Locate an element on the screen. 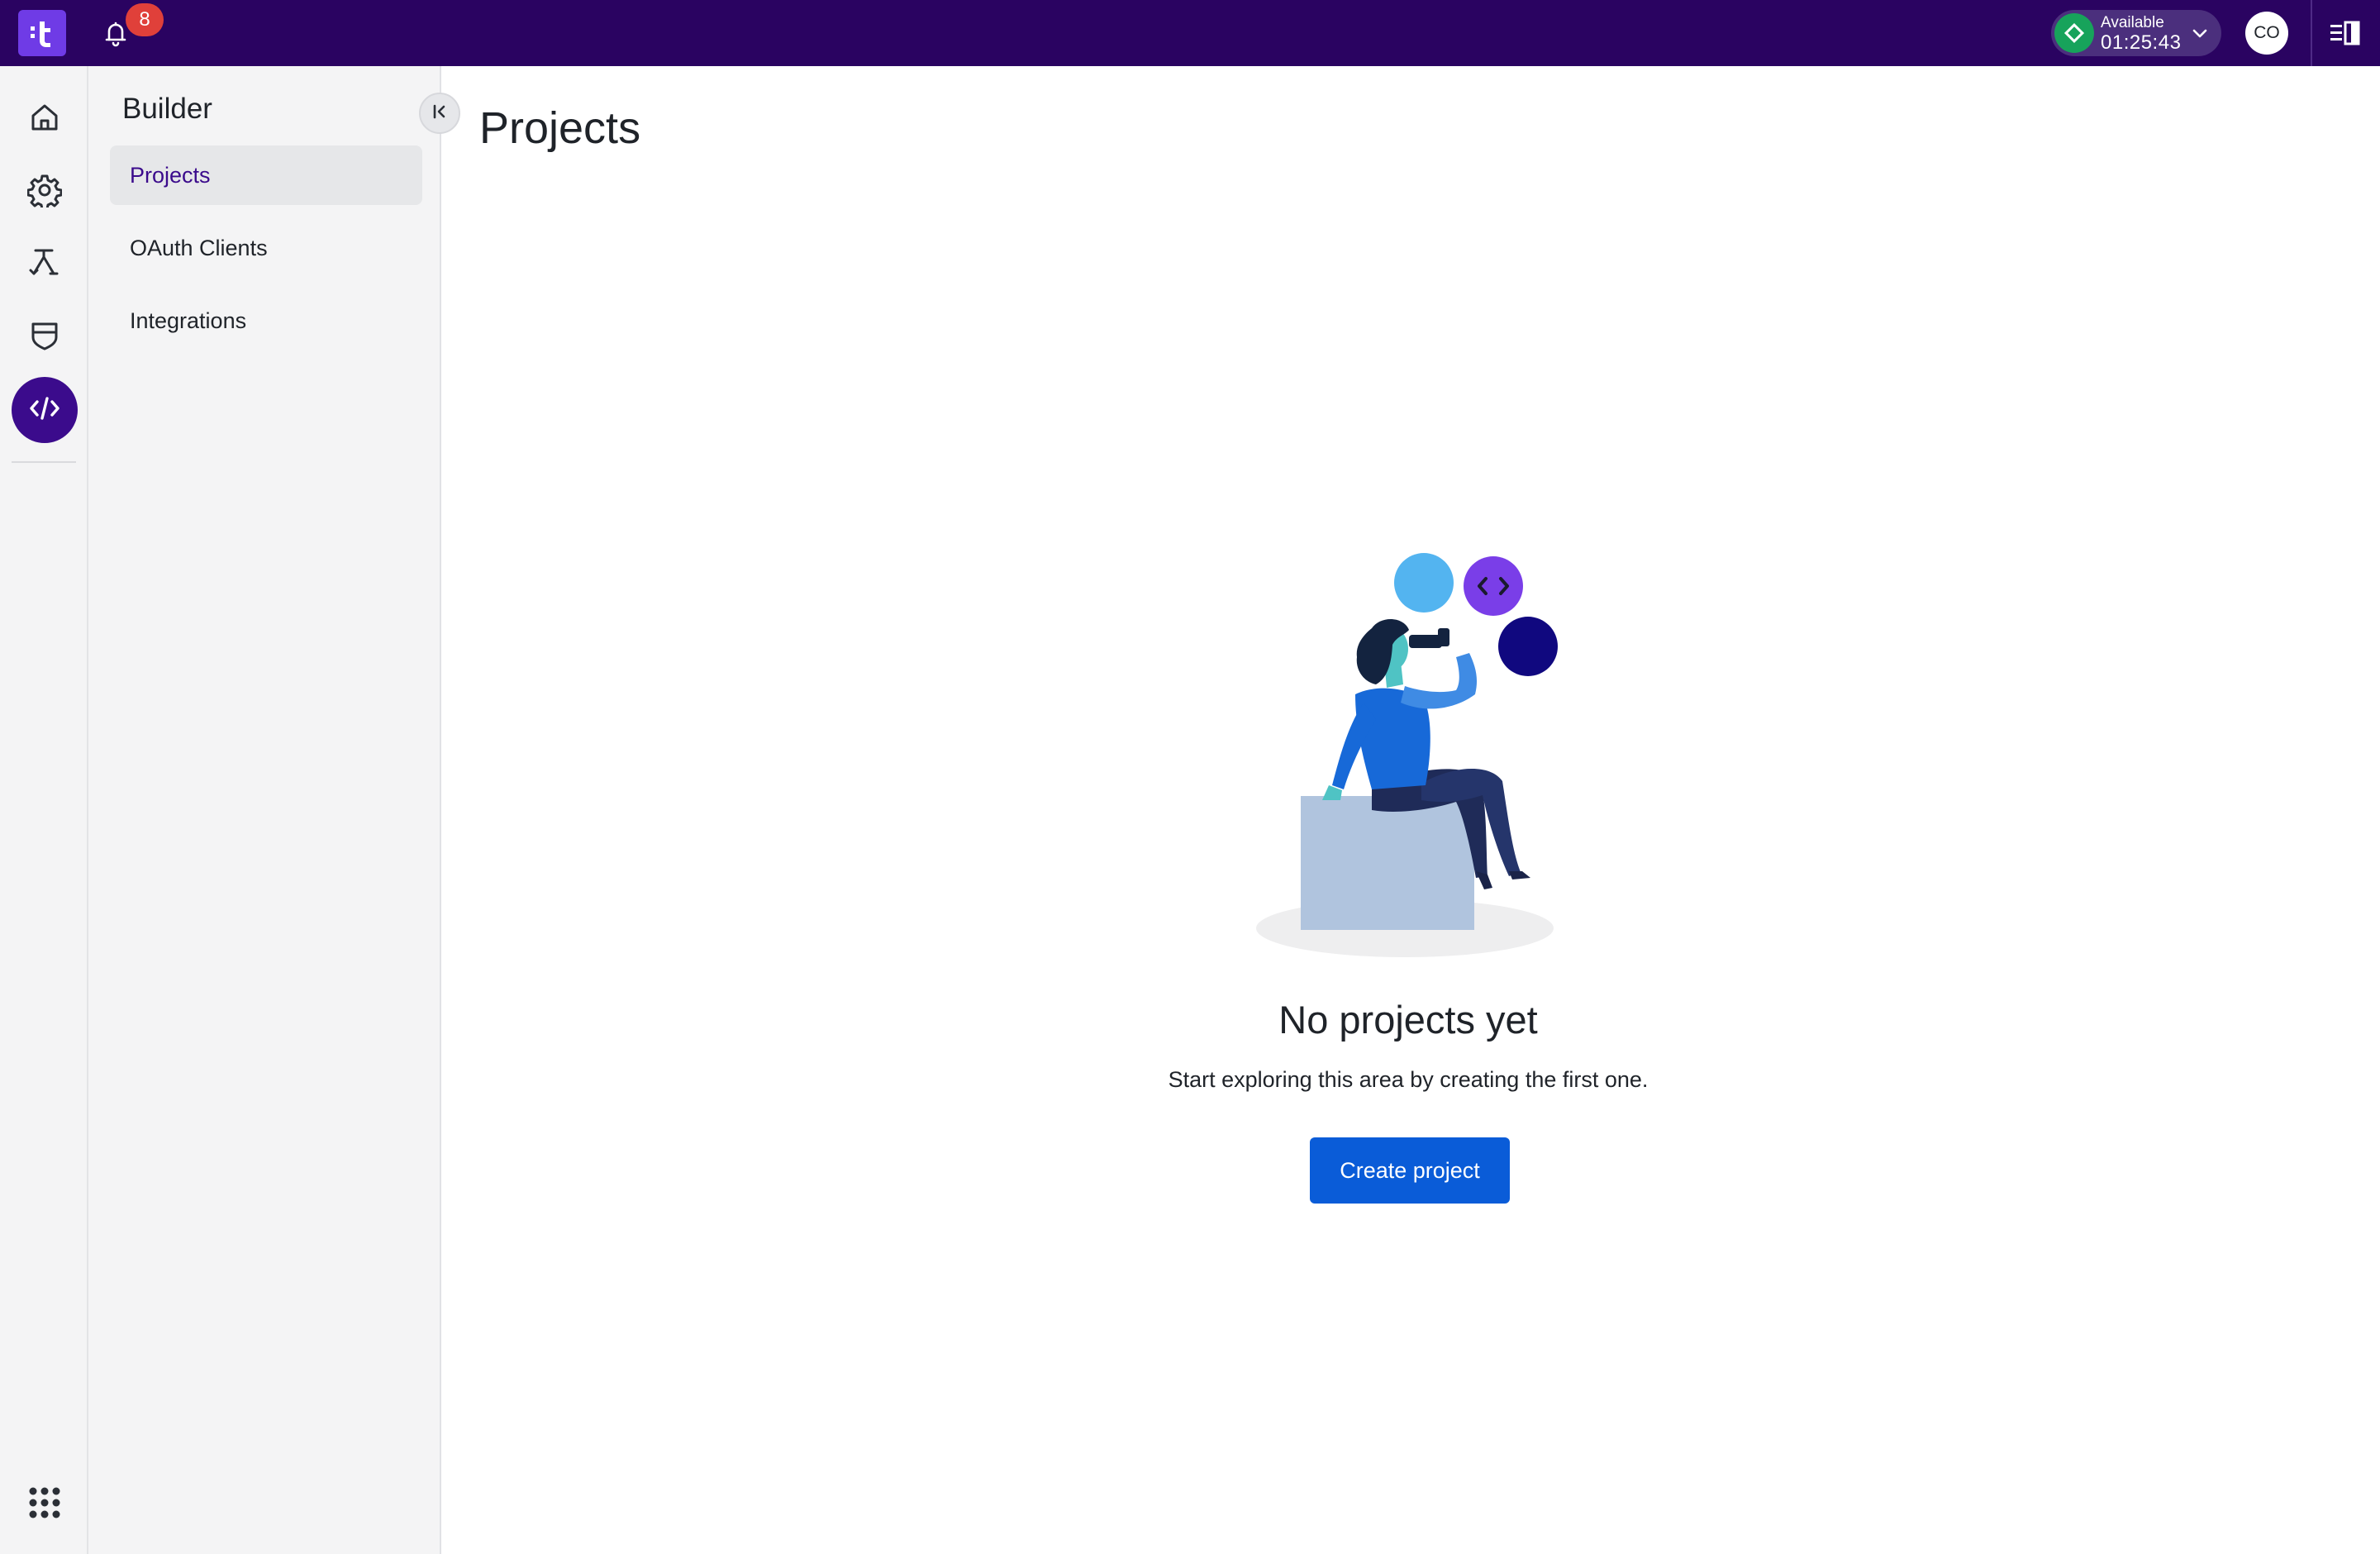  collapse-left-icon is located at coordinates (440, 114).